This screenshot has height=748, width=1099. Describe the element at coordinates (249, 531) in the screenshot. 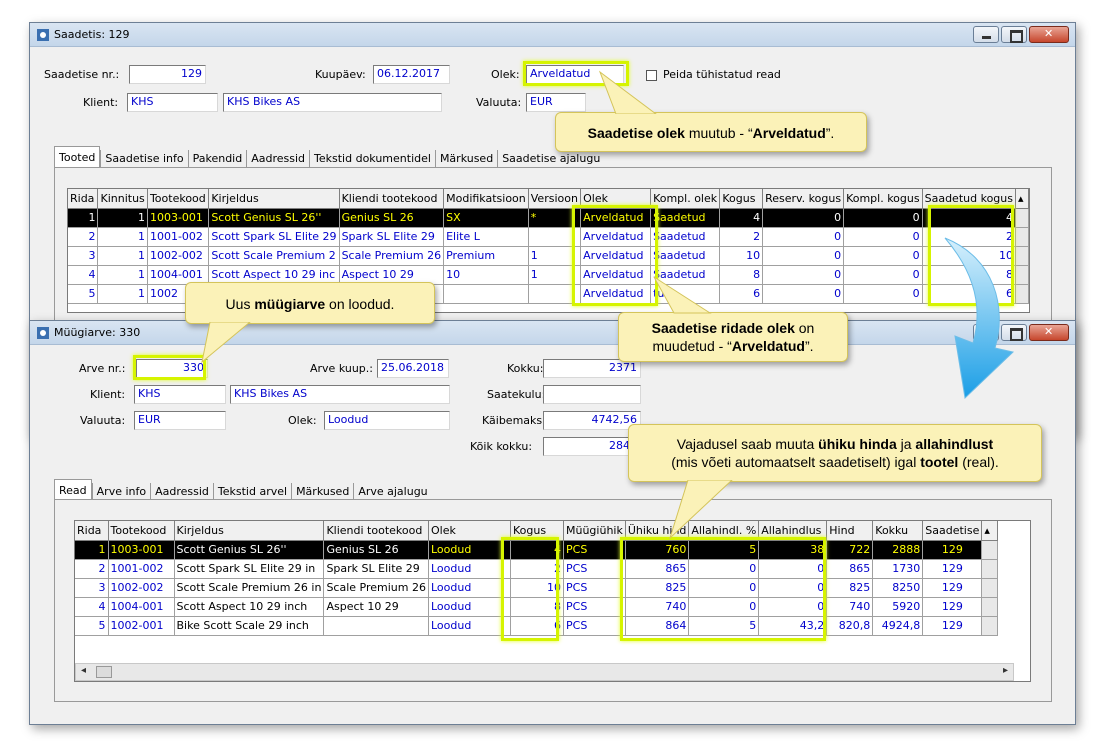

I see `col-kirjeldus: Kirjeldus` at that location.